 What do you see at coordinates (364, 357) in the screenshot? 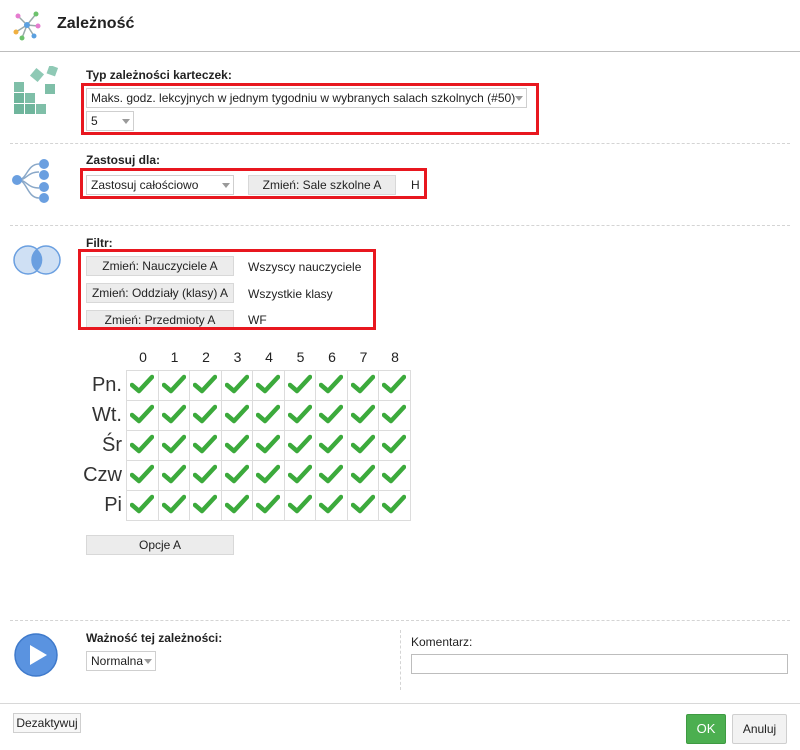
I see `period-header: 7` at bounding box center [364, 357].